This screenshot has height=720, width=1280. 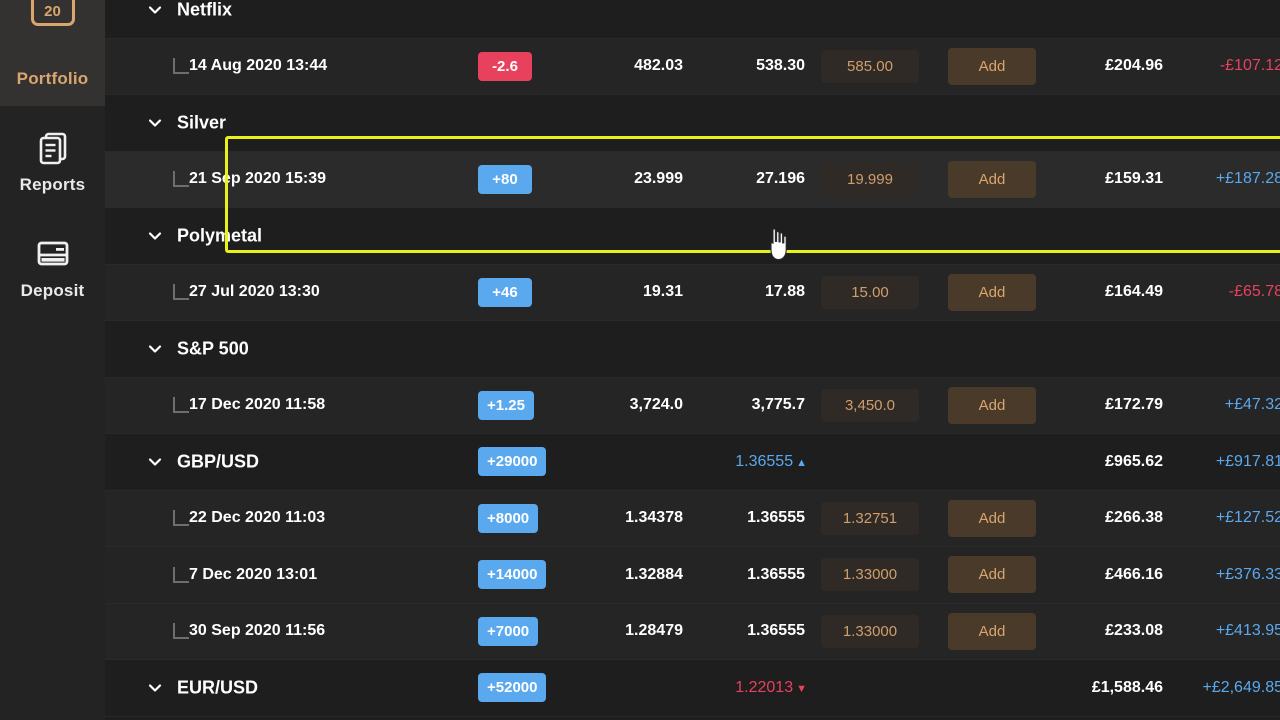 I want to click on open-price-cell: 482.03, so click(x=628, y=66).